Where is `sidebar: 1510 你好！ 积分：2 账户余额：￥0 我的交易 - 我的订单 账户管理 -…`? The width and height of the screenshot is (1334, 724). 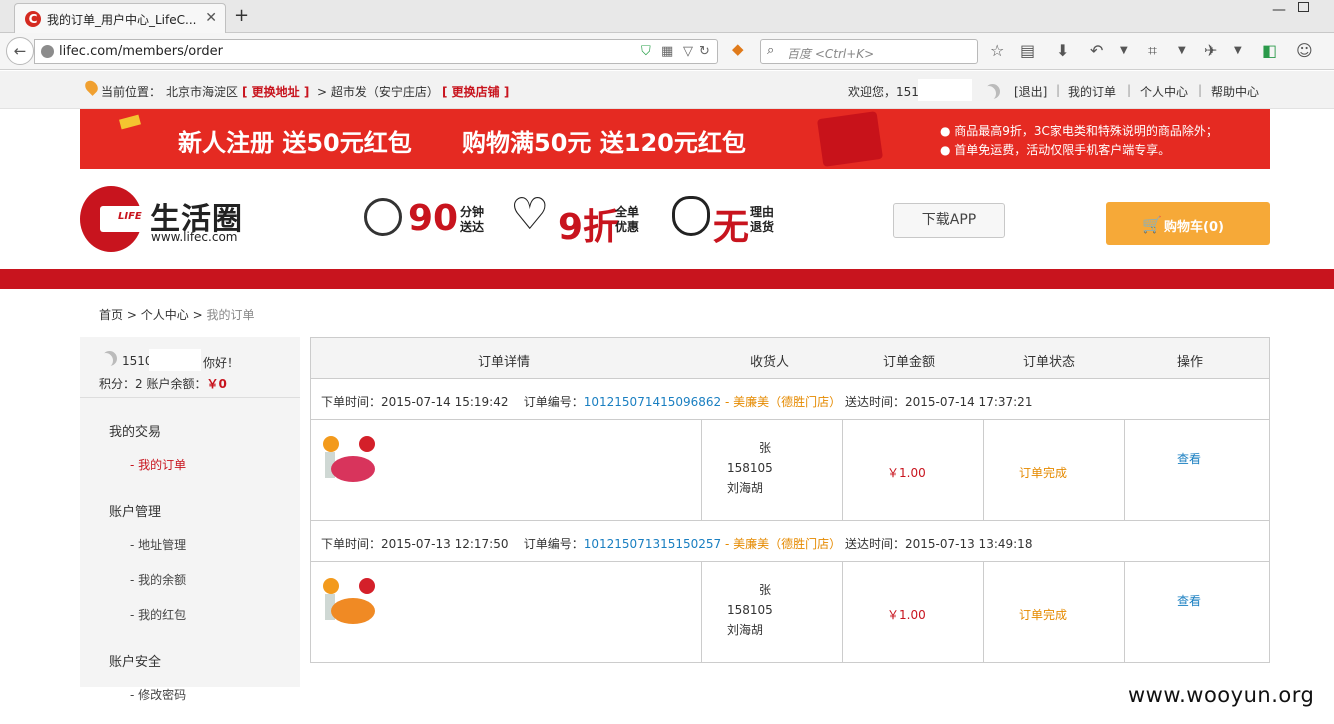 sidebar: 1510 你好！ 积分：2 账户余额：￥0 我的交易 - 我的订单 账户管理 -… is located at coordinates (190, 512).